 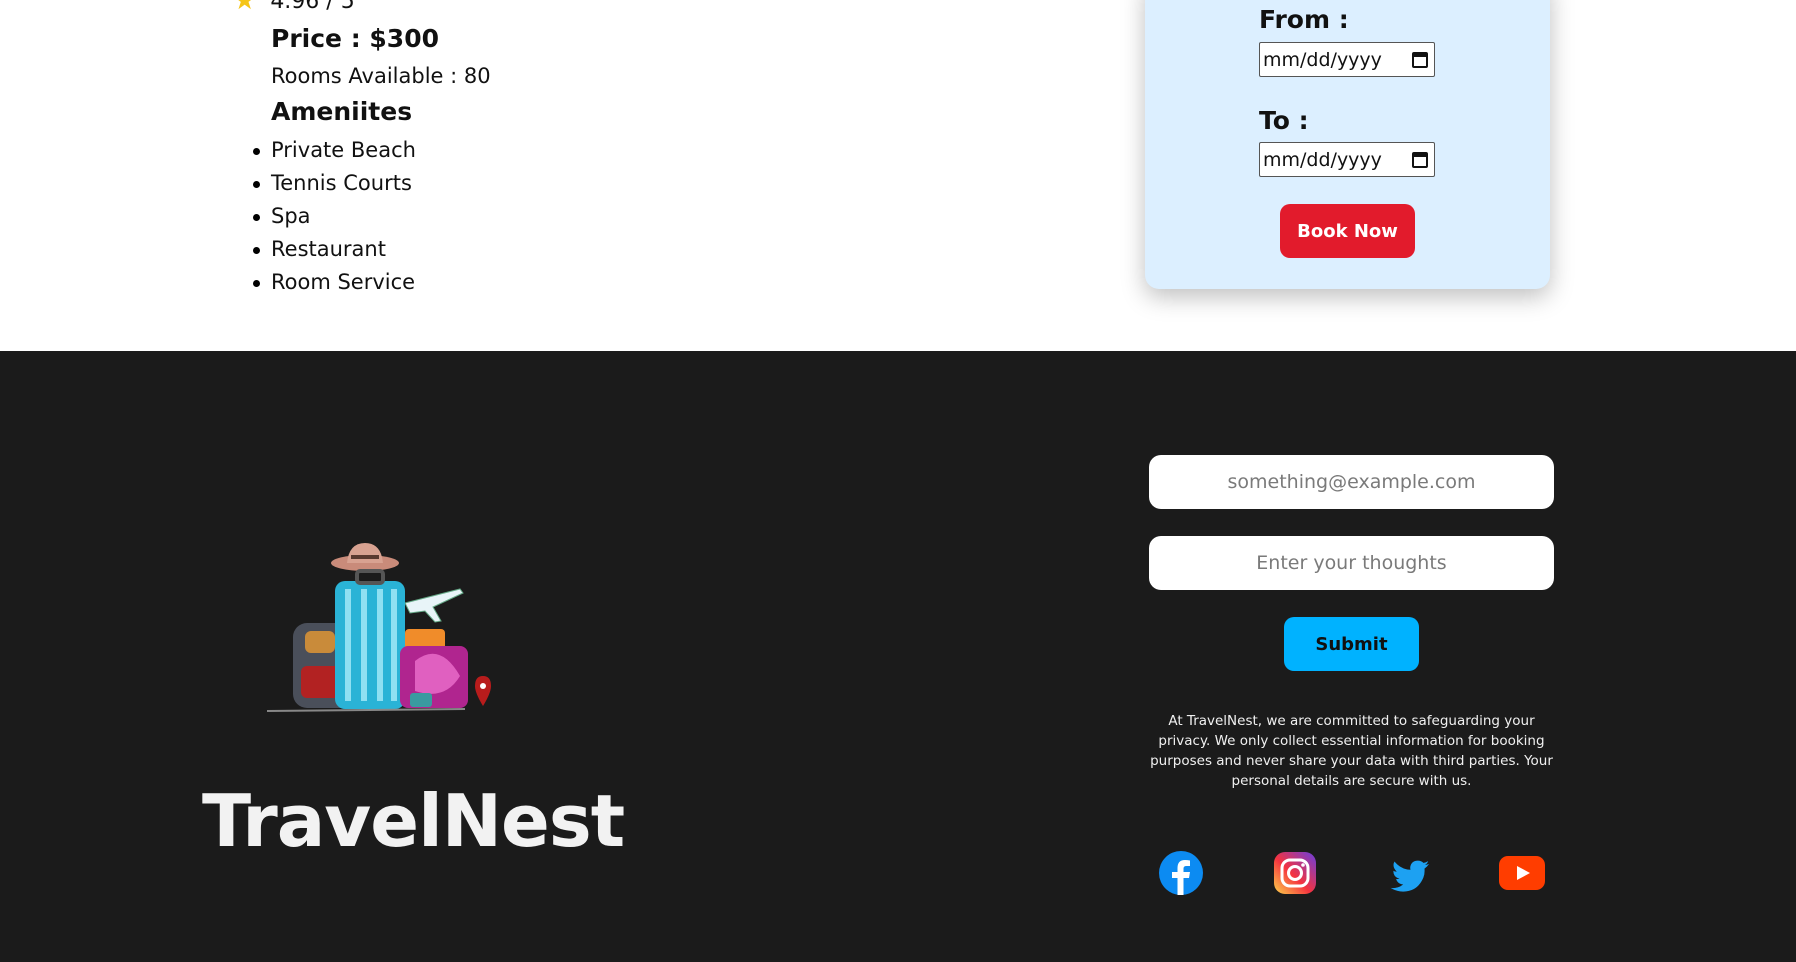 I want to click on amenity-item: Spa, so click(x=334, y=216).